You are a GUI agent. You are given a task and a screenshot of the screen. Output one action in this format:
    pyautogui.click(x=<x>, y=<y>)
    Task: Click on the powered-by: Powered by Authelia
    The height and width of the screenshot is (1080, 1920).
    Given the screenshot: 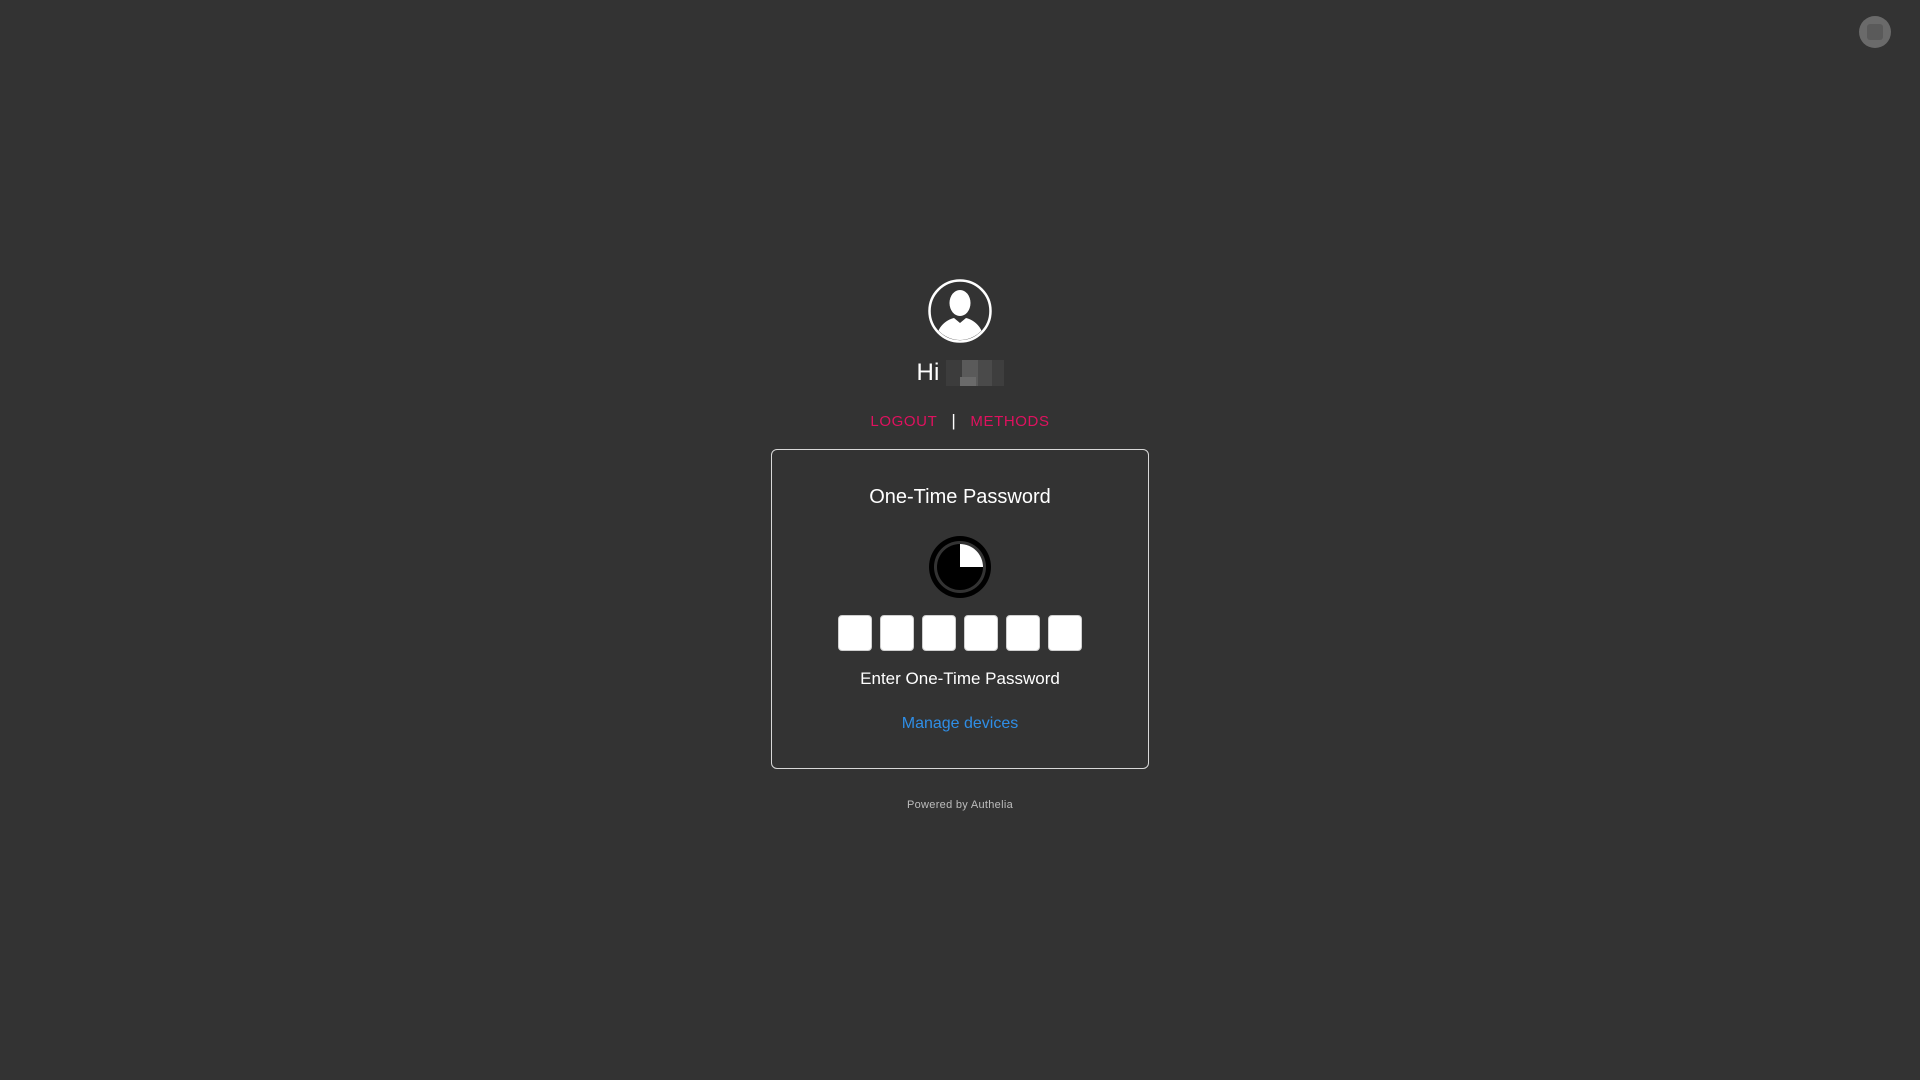 What is the action you would take?
    pyautogui.click(x=960, y=805)
    